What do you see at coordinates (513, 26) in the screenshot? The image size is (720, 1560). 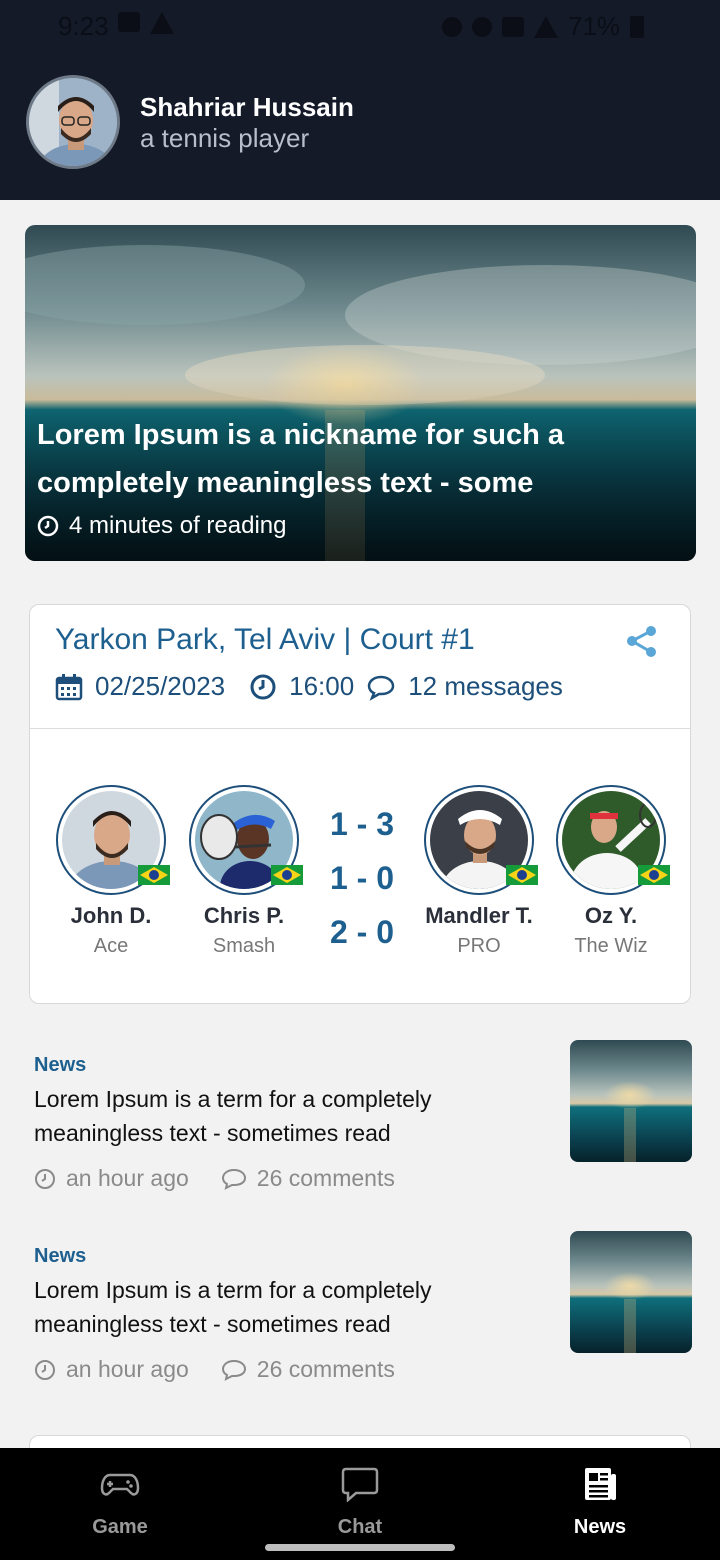 I see `mute-icon` at bounding box center [513, 26].